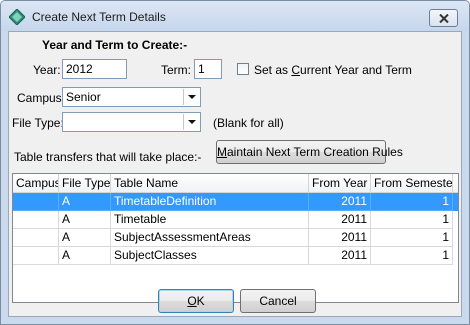  I want to click on campus-select-value: Senior, so click(83, 97).